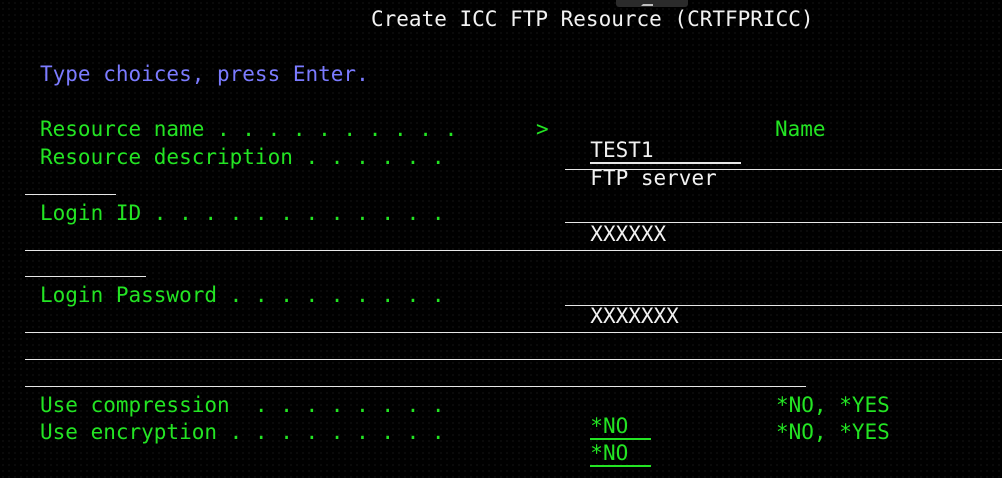  What do you see at coordinates (242, 295) in the screenshot?
I see `login-password-label: Login Password . . . . . . . . .` at bounding box center [242, 295].